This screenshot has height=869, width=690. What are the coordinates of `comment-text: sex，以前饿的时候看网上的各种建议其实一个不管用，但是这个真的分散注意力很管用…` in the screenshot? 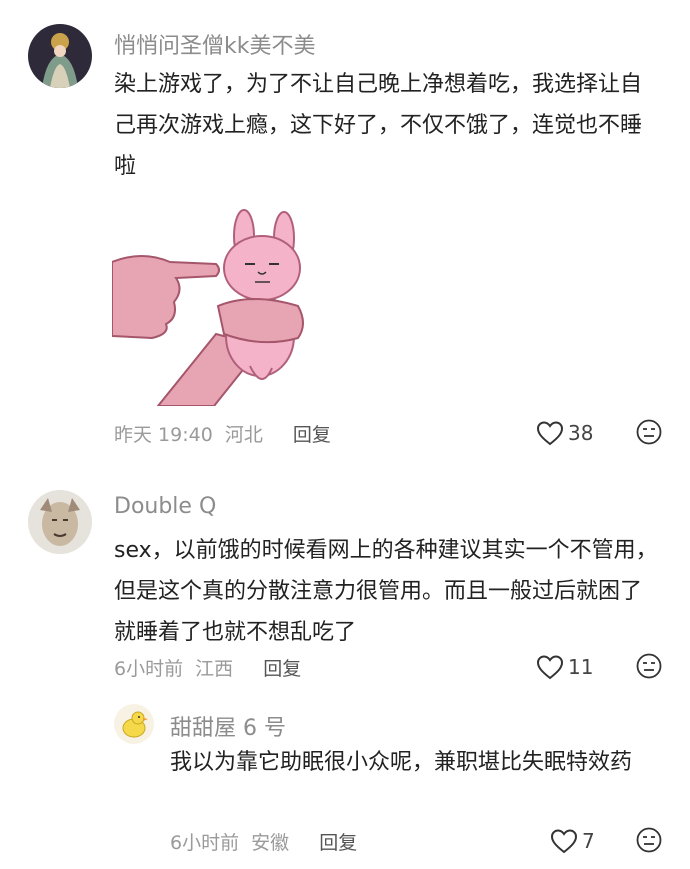 It's located at (386, 591).